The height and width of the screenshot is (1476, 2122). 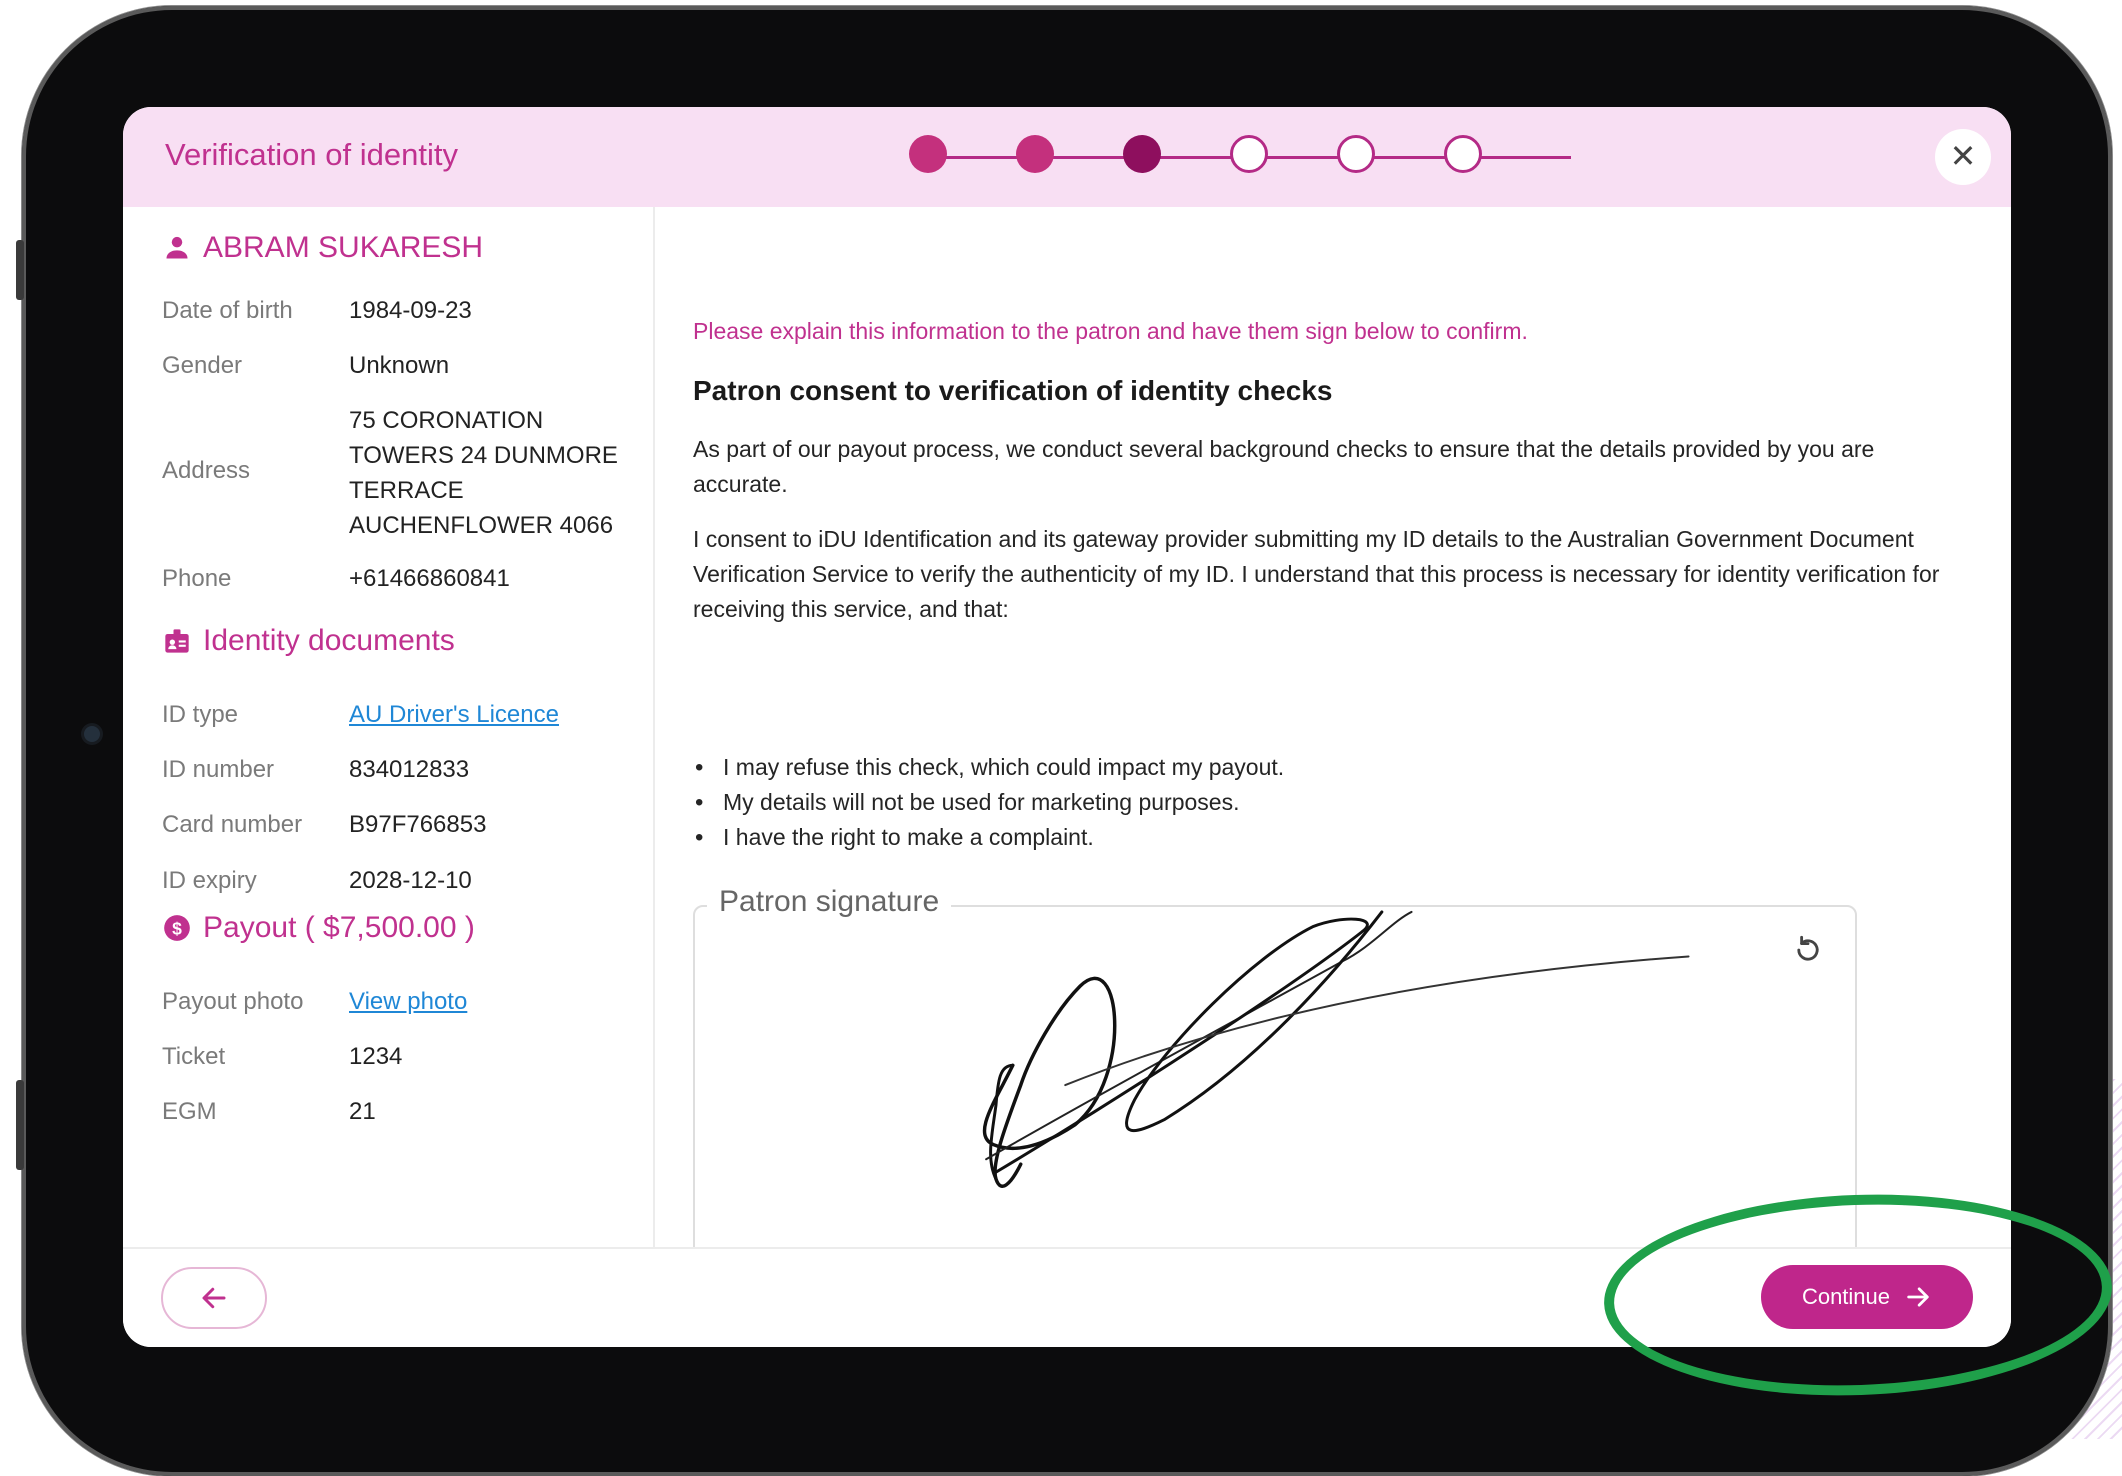 What do you see at coordinates (1808, 950) in the screenshot?
I see `reset-icon` at bounding box center [1808, 950].